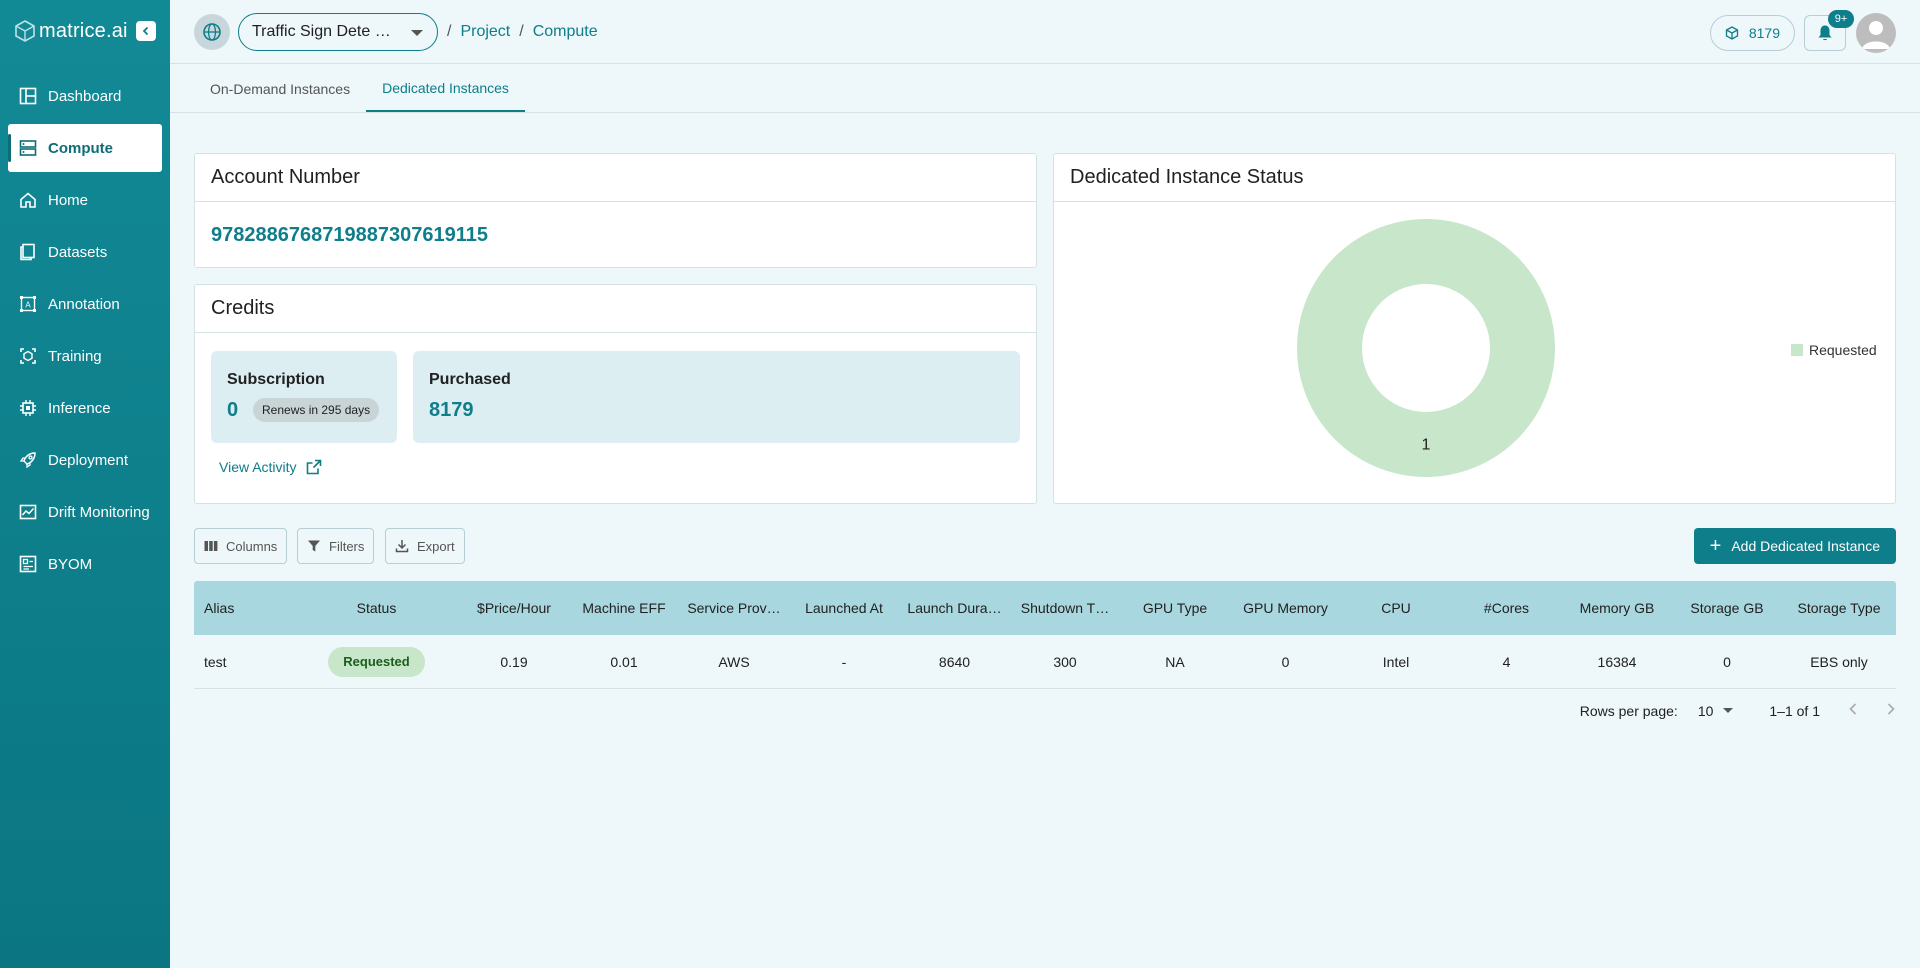  I want to click on next-page-button, so click(1891, 710).